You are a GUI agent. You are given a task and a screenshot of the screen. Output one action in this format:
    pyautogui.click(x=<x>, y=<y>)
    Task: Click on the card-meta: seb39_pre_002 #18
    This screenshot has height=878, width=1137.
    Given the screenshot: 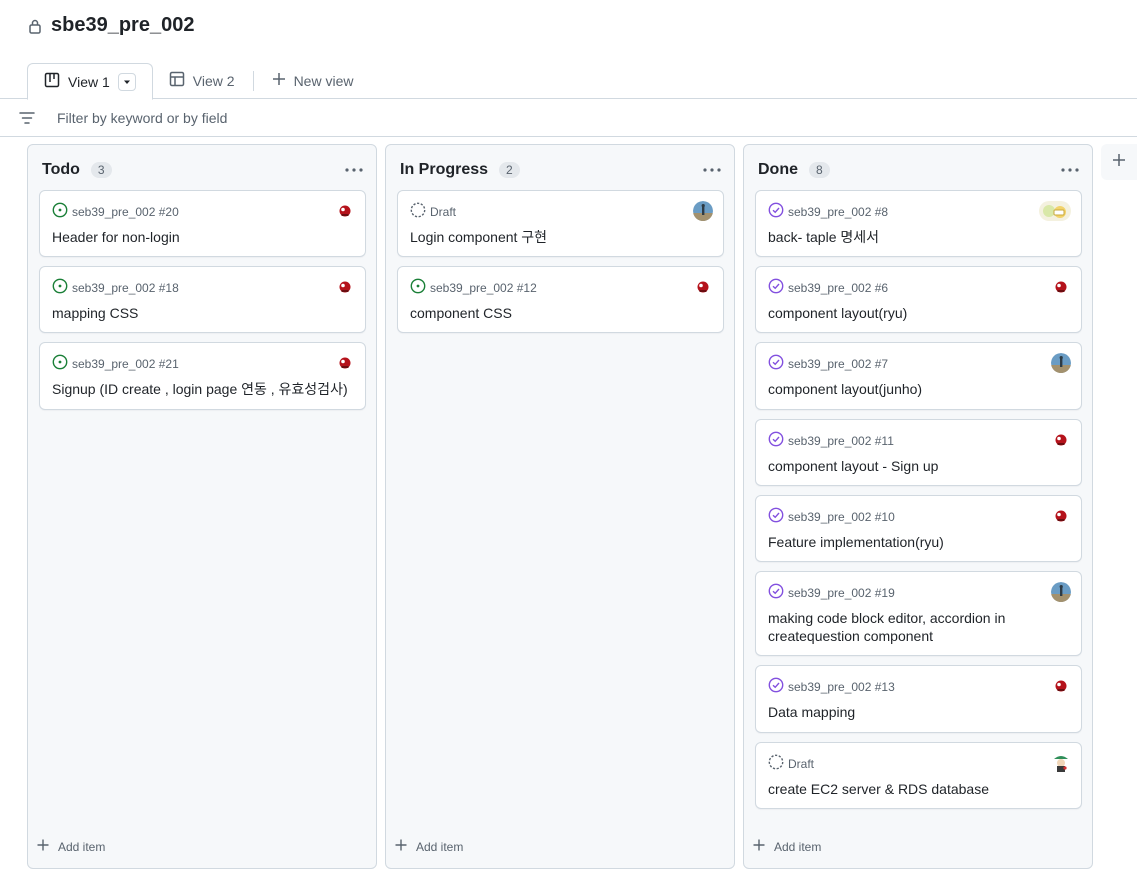 What is the action you would take?
    pyautogui.click(x=115, y=287)
    